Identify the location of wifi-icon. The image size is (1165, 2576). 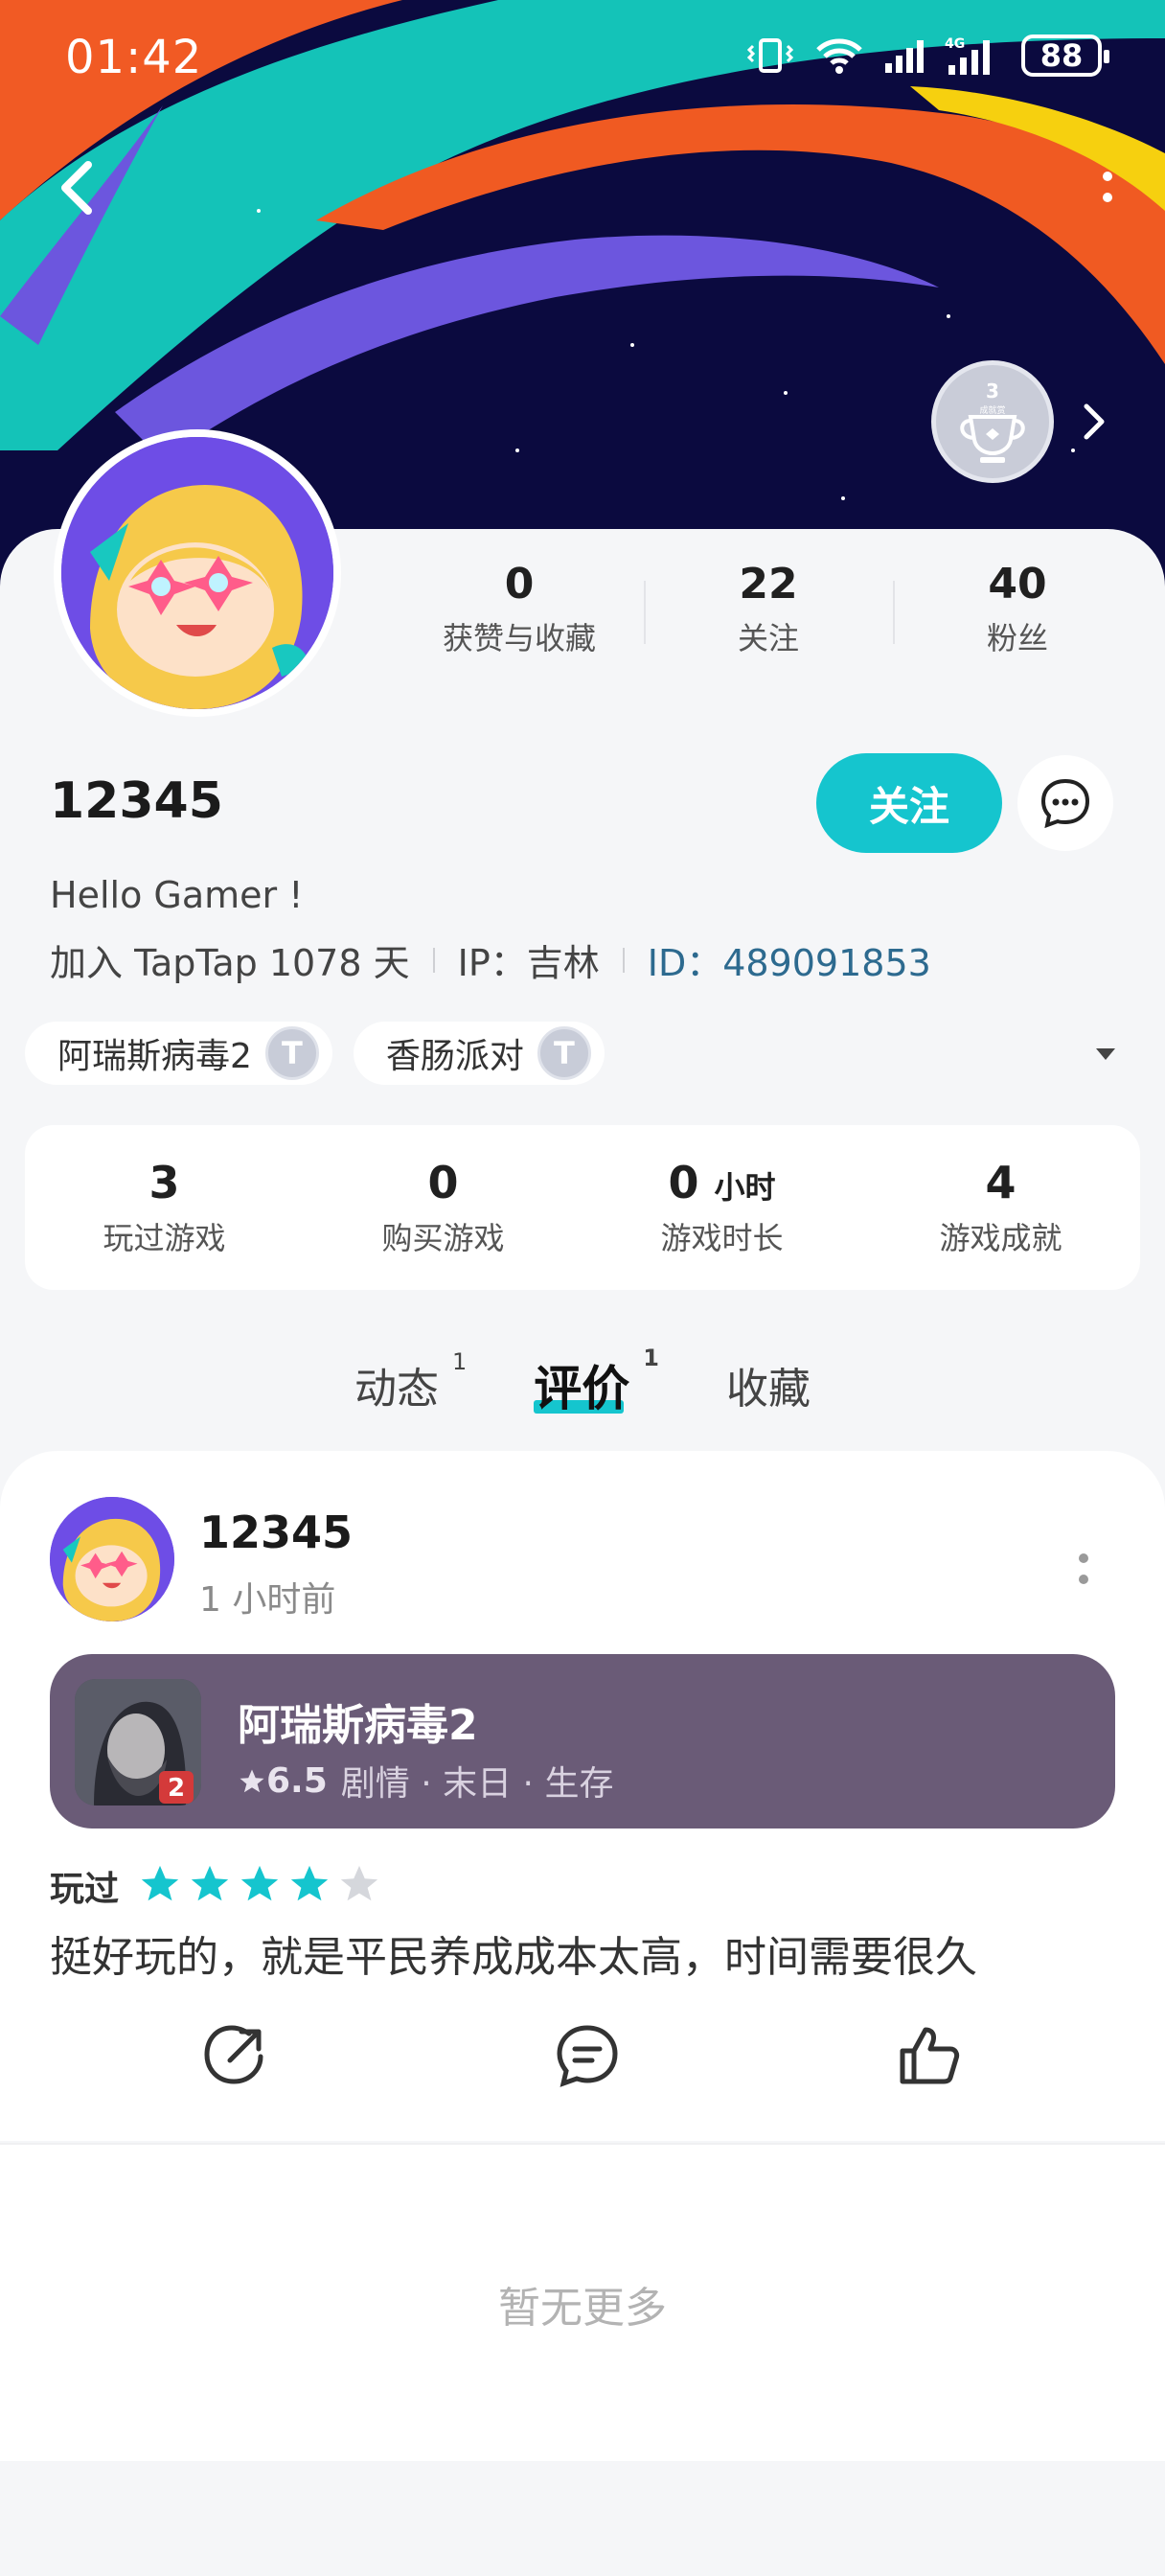
(839, 56).